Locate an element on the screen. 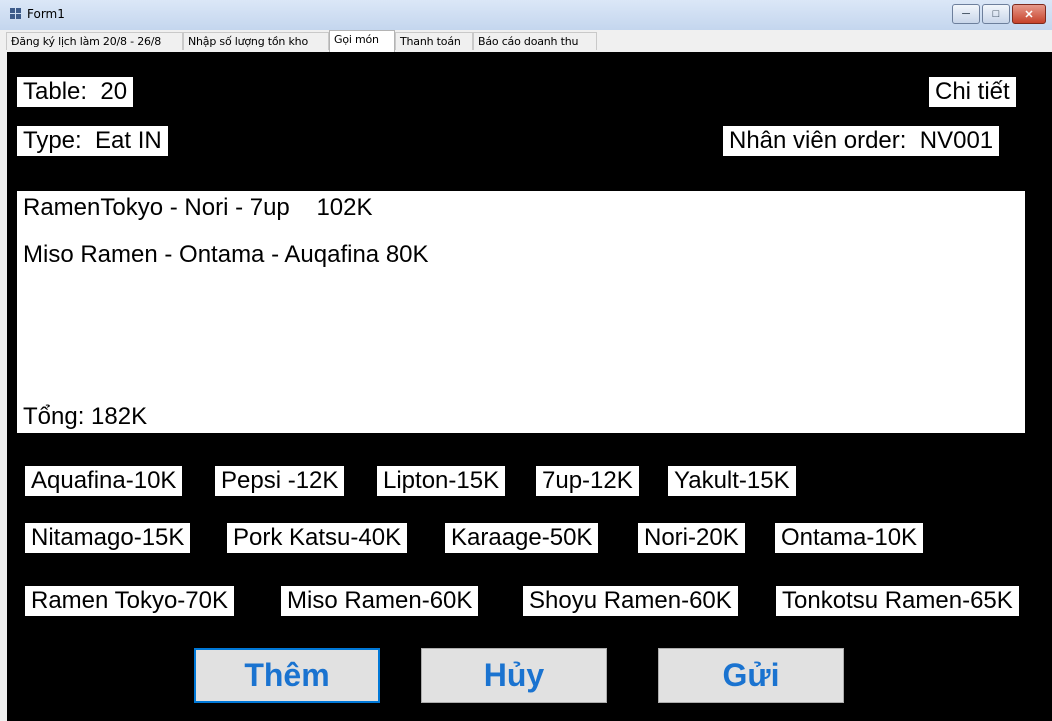  menu-item-miso-ramen: Miso Ramen-60K is located at coordinates (380, 601).